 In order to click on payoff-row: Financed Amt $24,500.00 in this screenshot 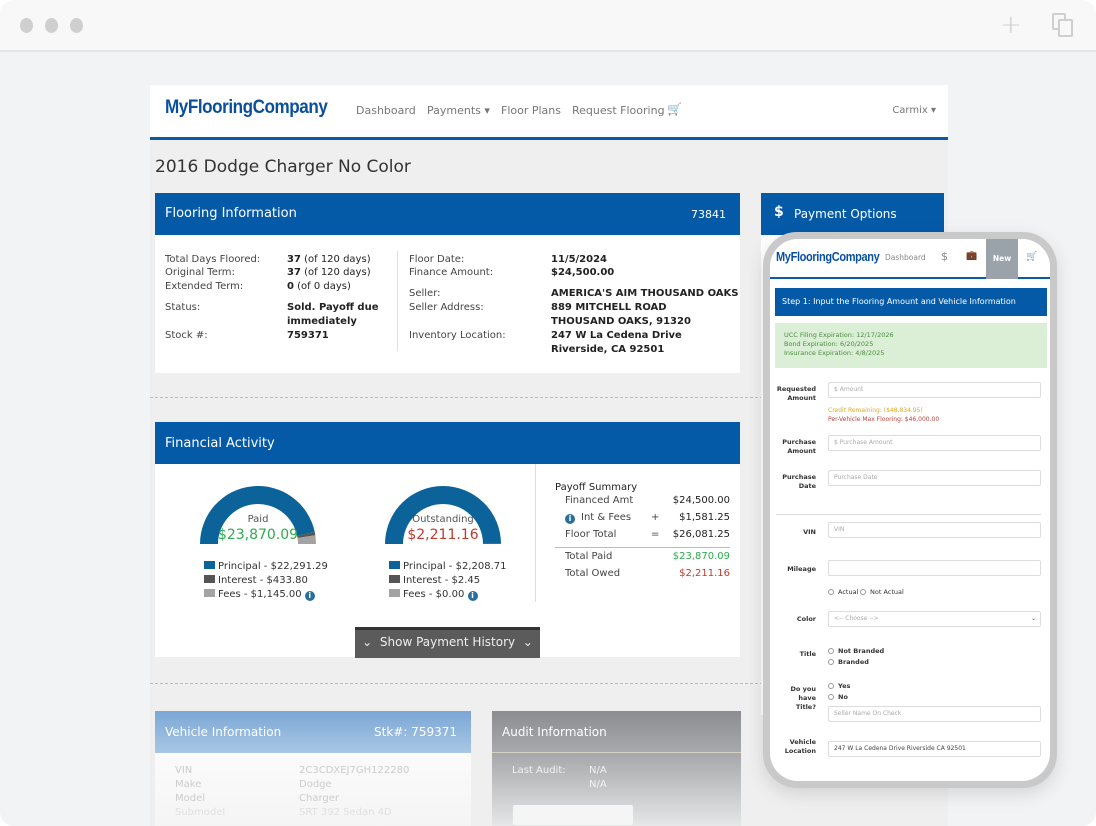, I will do `click(647, 500)`.